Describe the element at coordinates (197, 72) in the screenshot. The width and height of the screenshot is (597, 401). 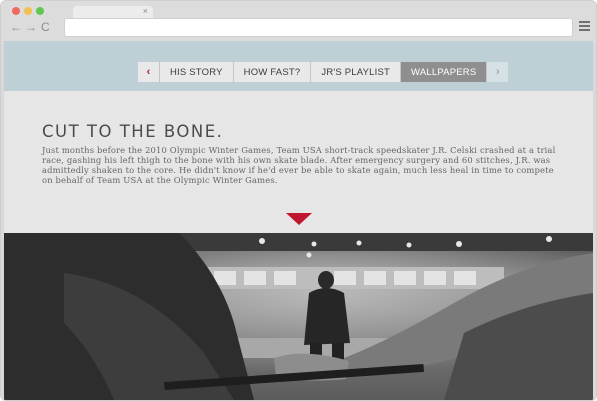
I see `tab-his-story: HIS STORY` at that location.